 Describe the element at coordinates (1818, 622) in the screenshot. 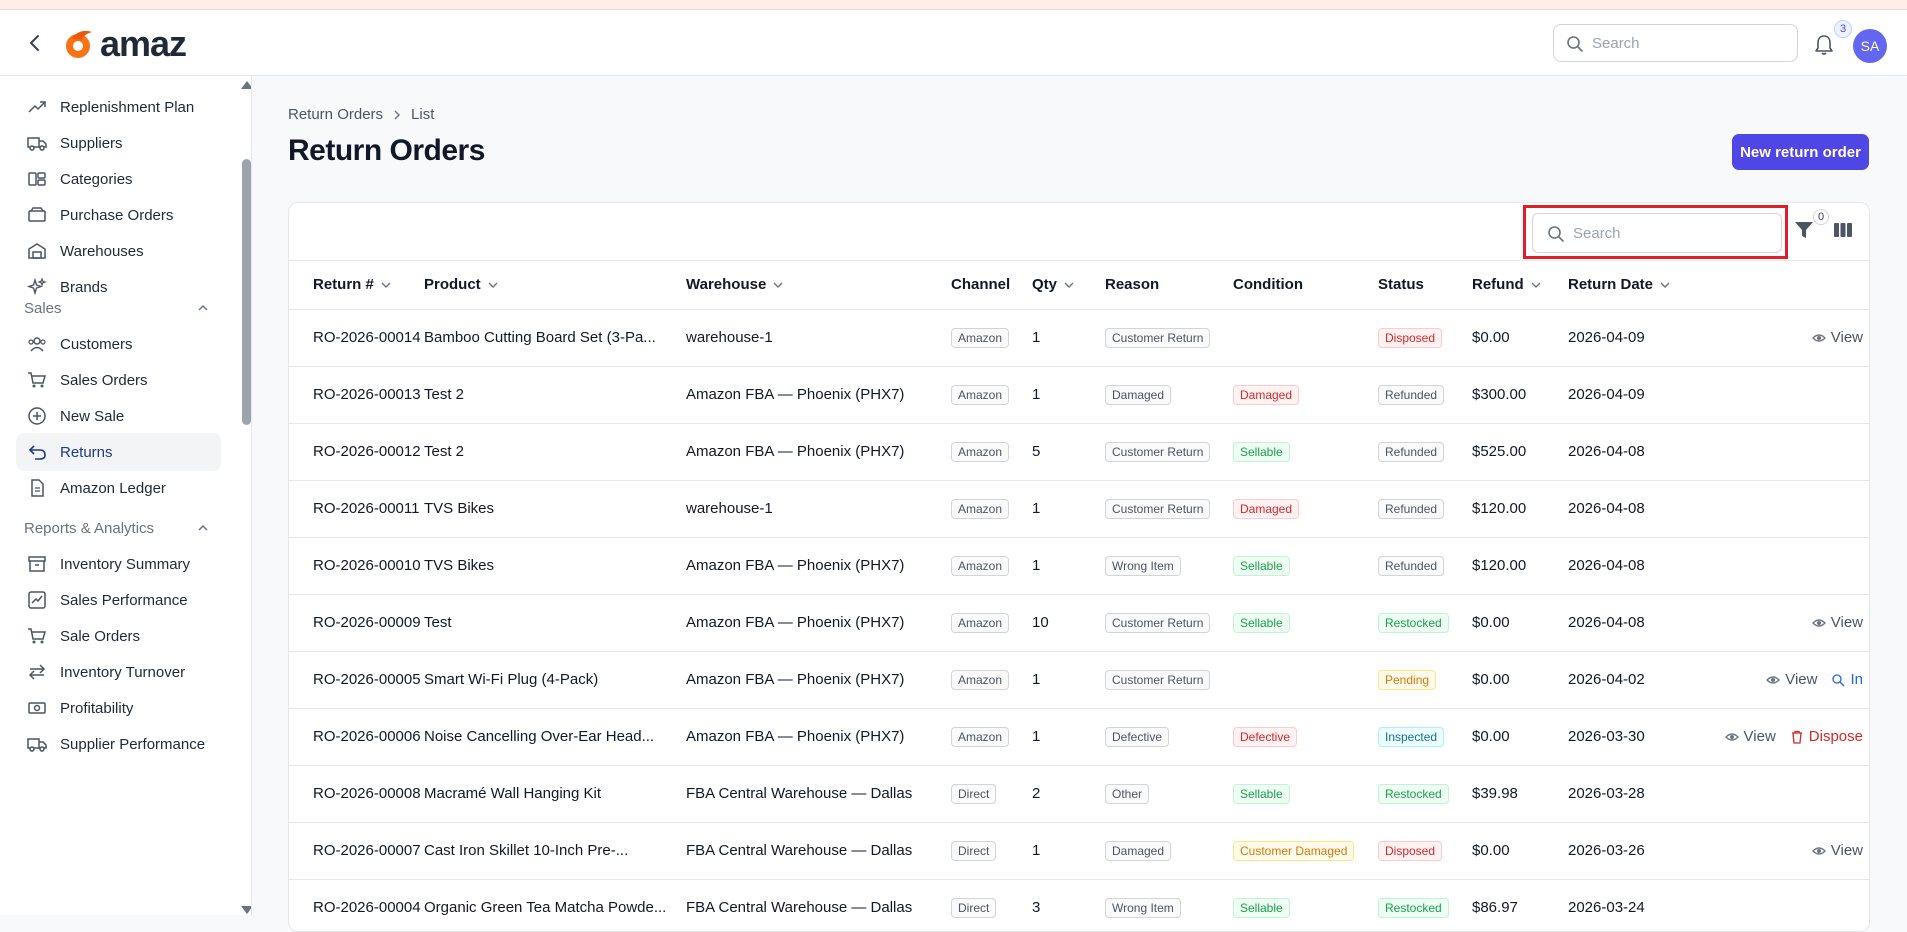

I see `eye-icon` at that location.